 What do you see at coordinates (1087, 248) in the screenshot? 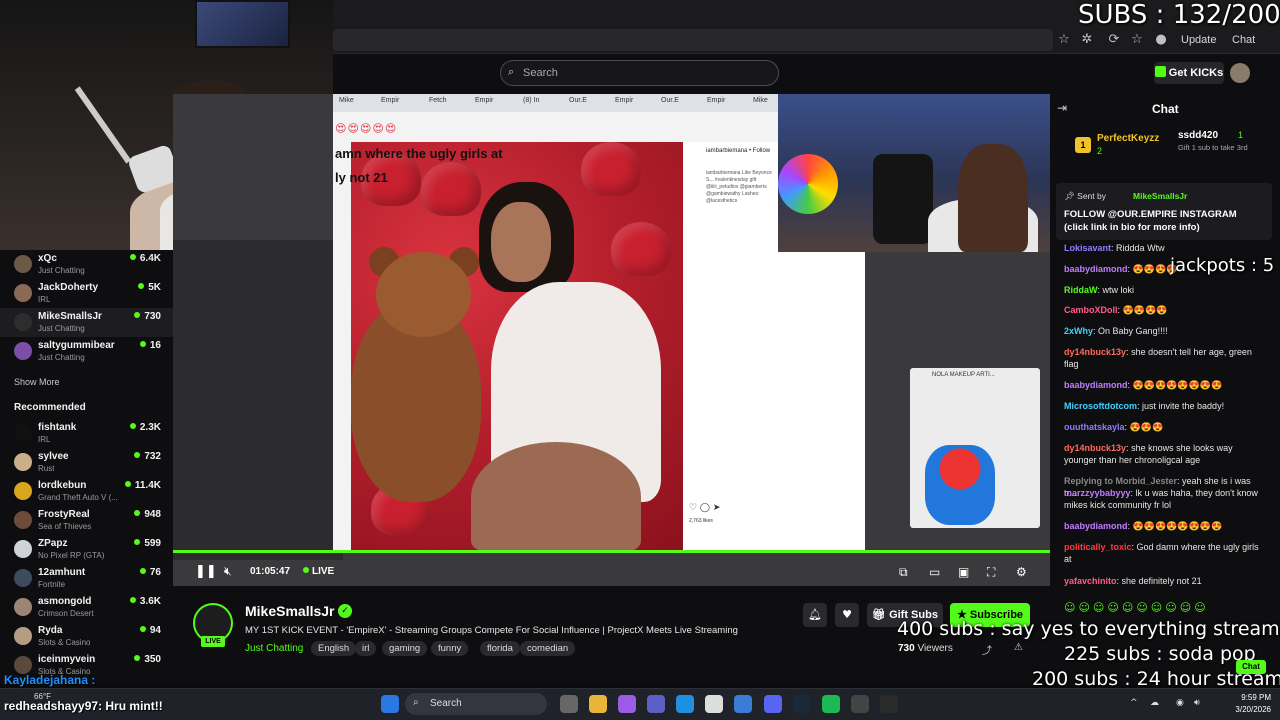
I see `chat-username: Lokisavant` at bounding box center [1087, 248].